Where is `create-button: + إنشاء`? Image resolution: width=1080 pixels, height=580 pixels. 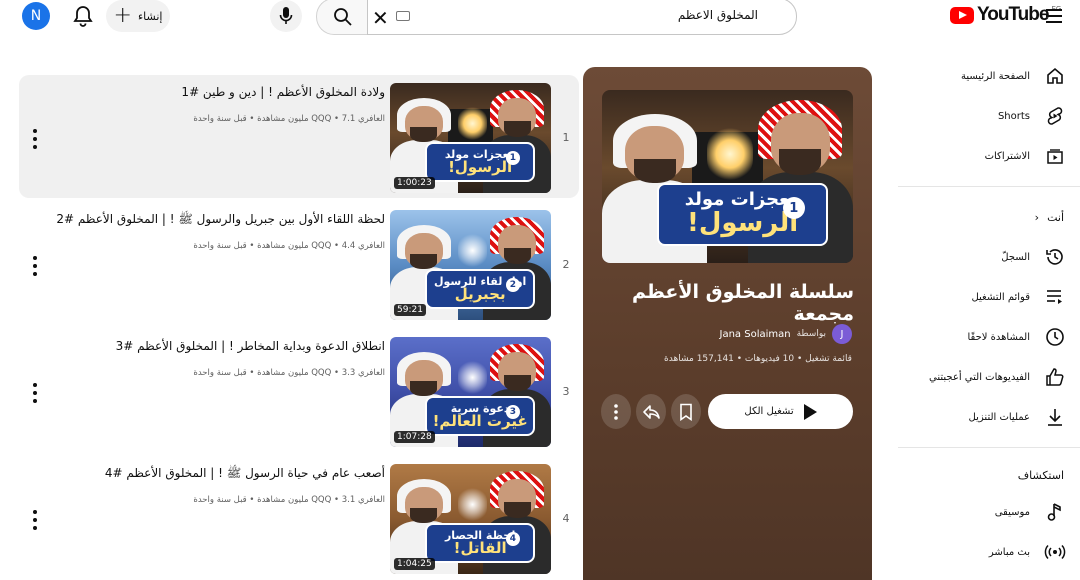
create-button: + إنشاء is located at coordinates (138, 16).